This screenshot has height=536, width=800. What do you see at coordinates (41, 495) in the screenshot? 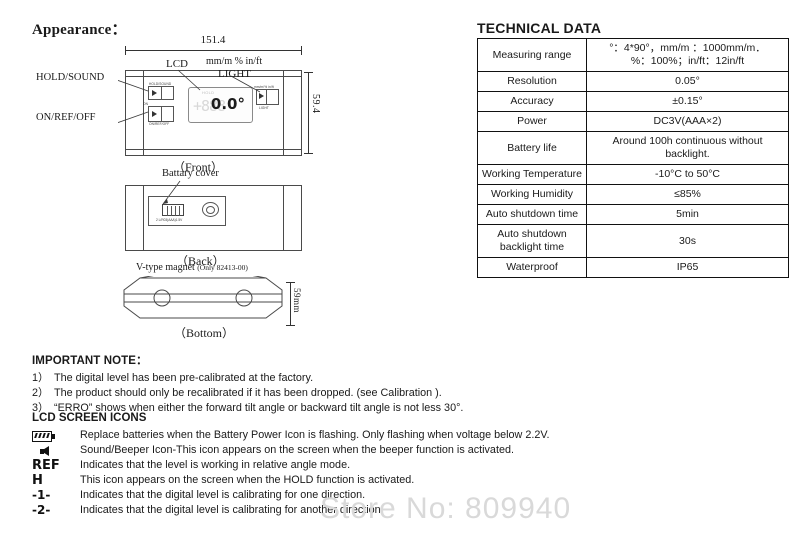
I see `calibration-1-icon: -1-` at bounding box center [41, 495].